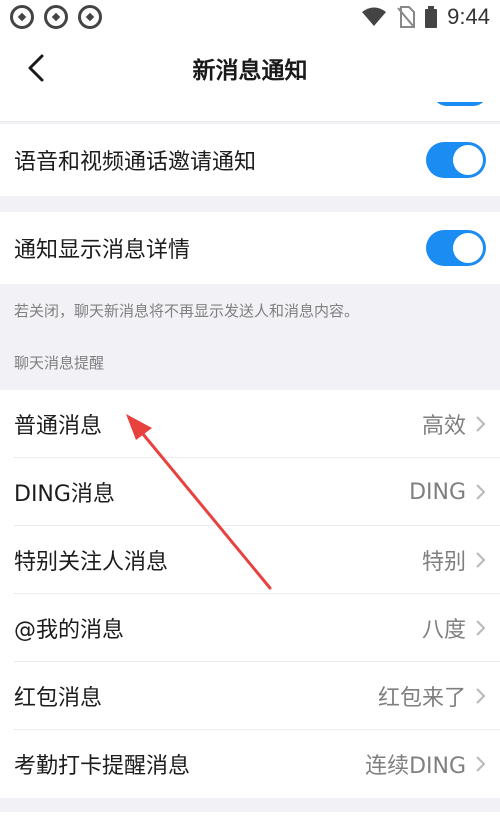 The height and width of the screenshot is (834, 500). What do you see at coordinates (431, 17) in the screenshot?
I see `battery-icon` at bounding box center [431, 17].